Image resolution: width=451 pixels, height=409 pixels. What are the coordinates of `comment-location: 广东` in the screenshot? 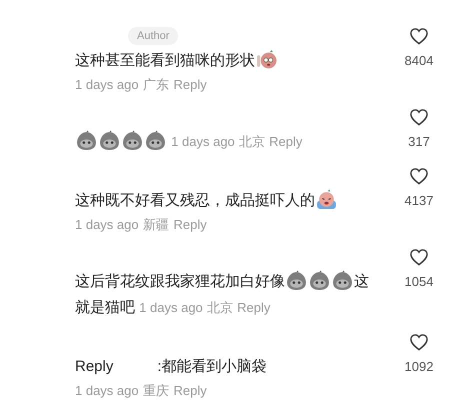 It's located at (156, 84).